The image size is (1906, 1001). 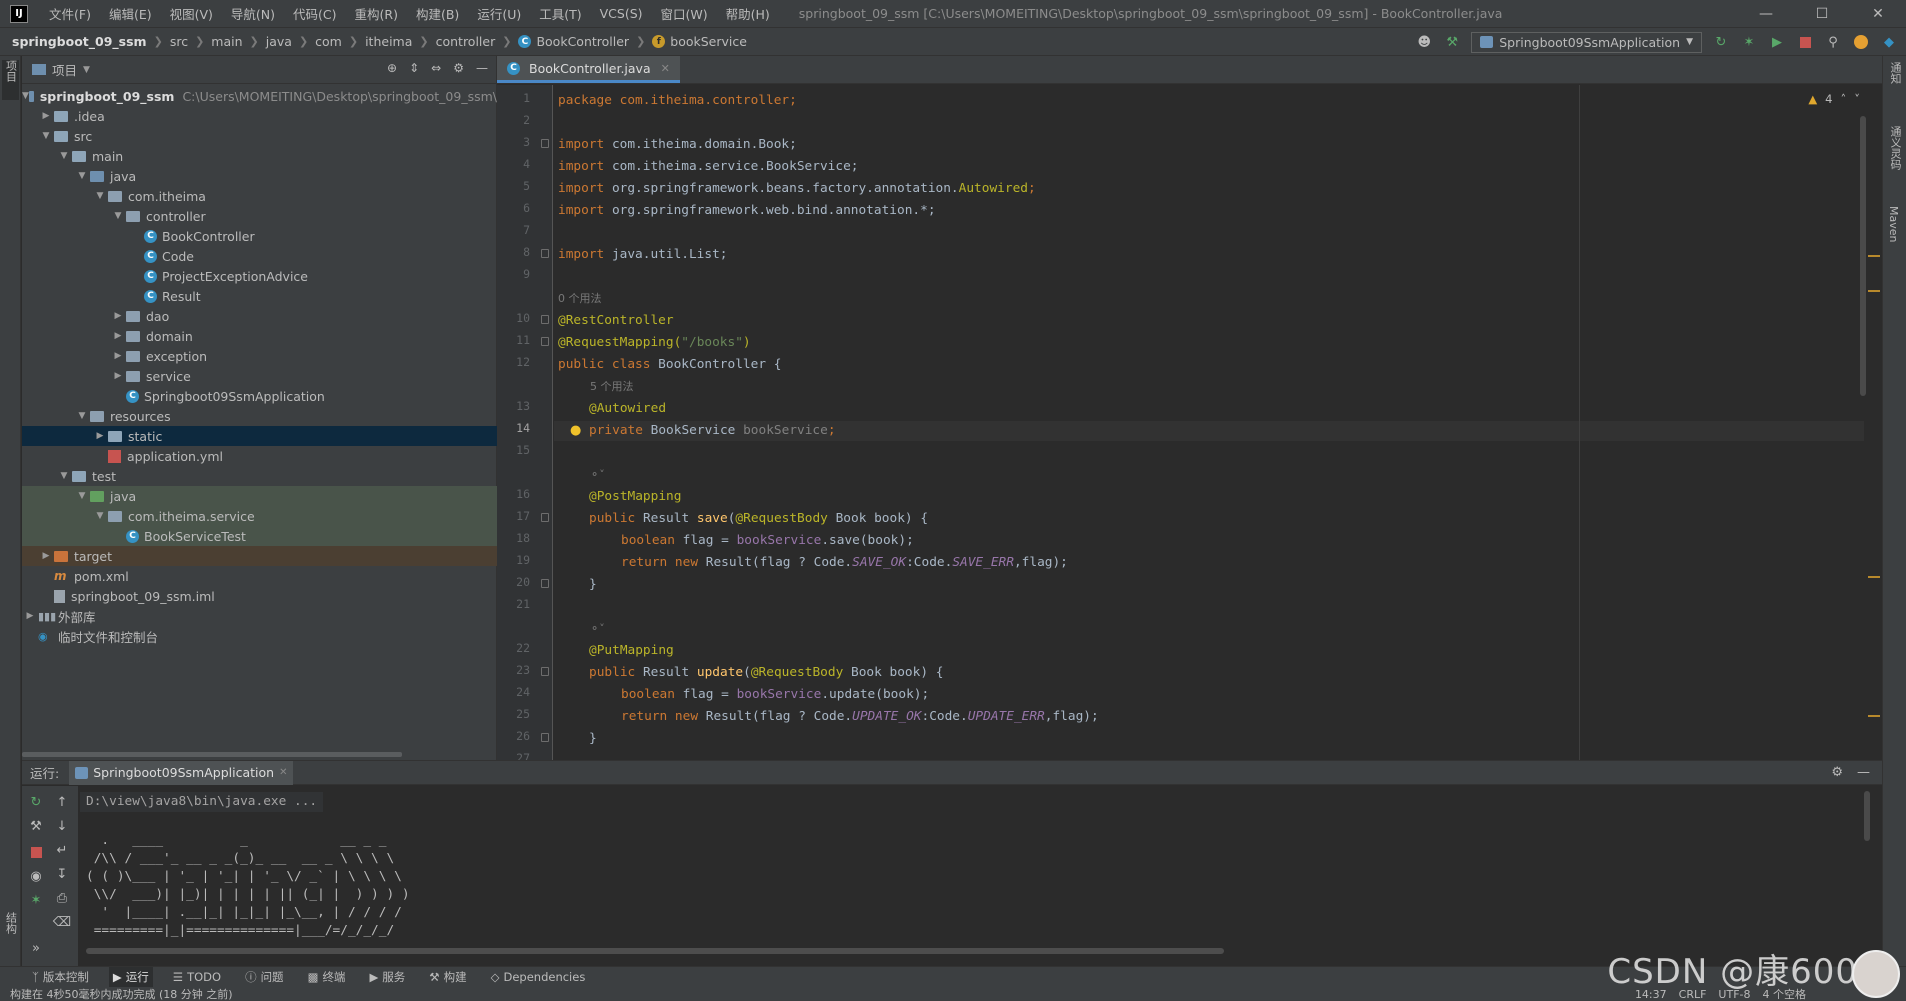 What do you see at coordinates (621, 13) in the screenshot?
I see `menu-vcs: VCS(S)` at bounding box center [621, 13].